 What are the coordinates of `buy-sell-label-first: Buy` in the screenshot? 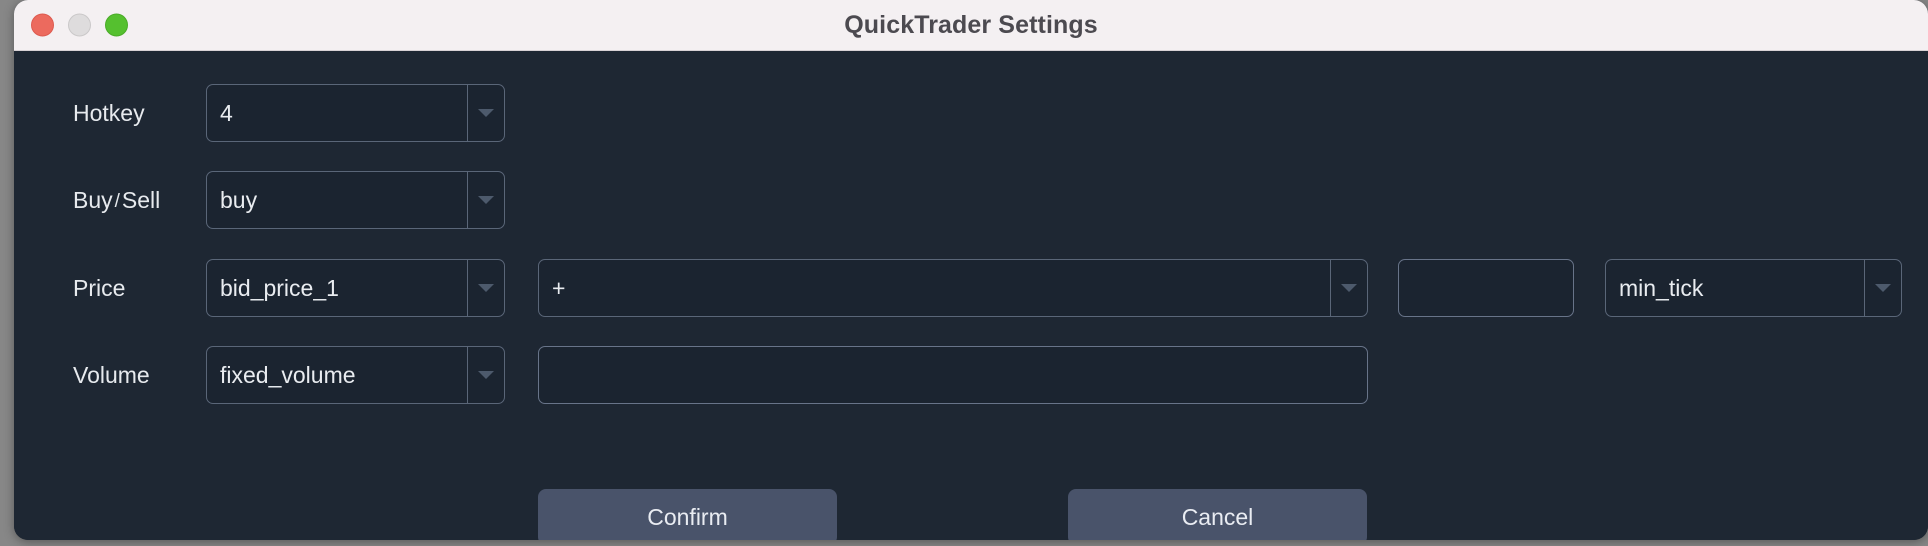 It's located at (93, 199).